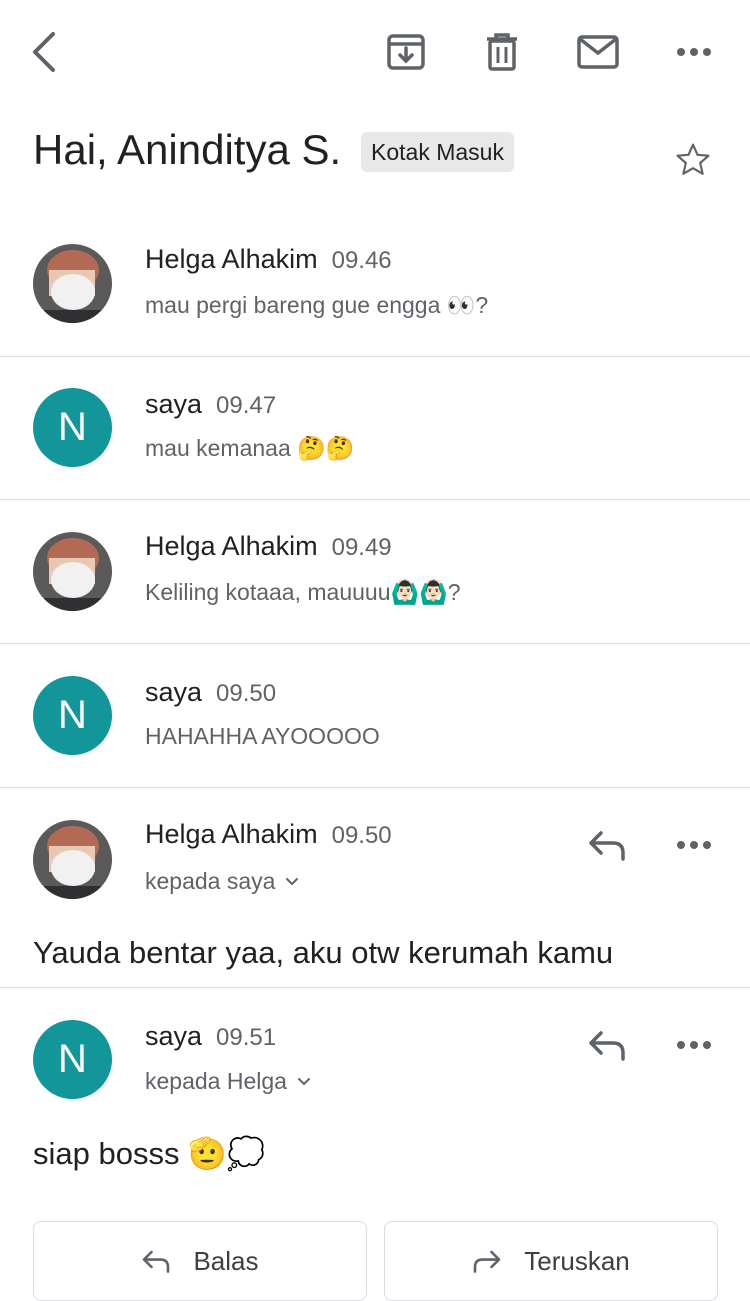  Describe the element at coordinates (210, 404) in the screenshot. I see `sender-line: saya 09.47` at that location.